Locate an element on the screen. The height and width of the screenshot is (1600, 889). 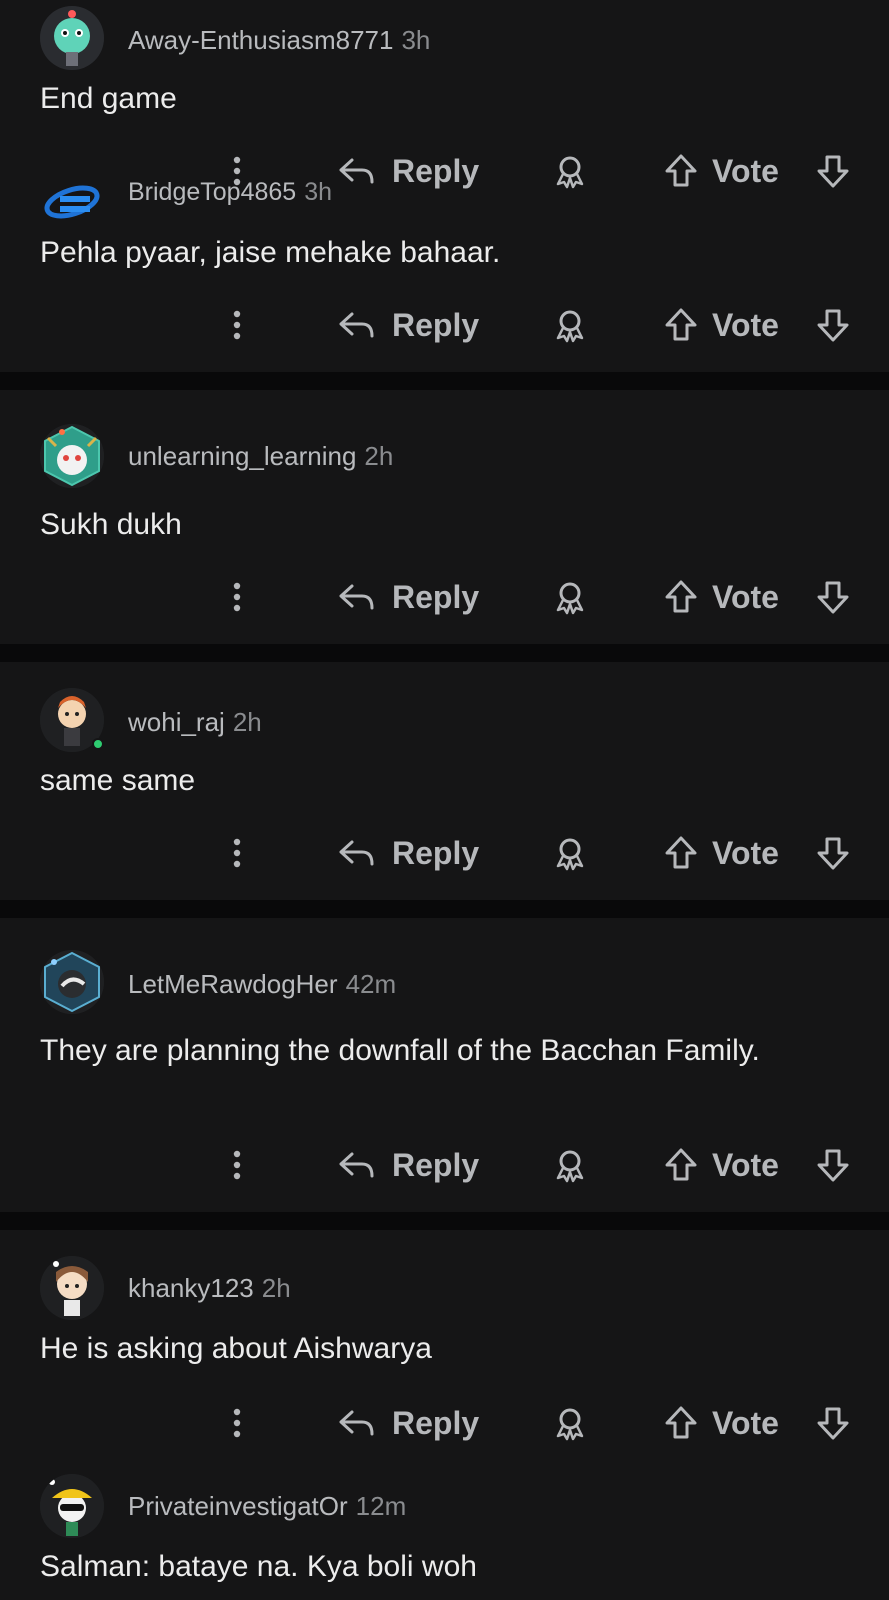
comment-text: End game is located at coordinates (108, 98).